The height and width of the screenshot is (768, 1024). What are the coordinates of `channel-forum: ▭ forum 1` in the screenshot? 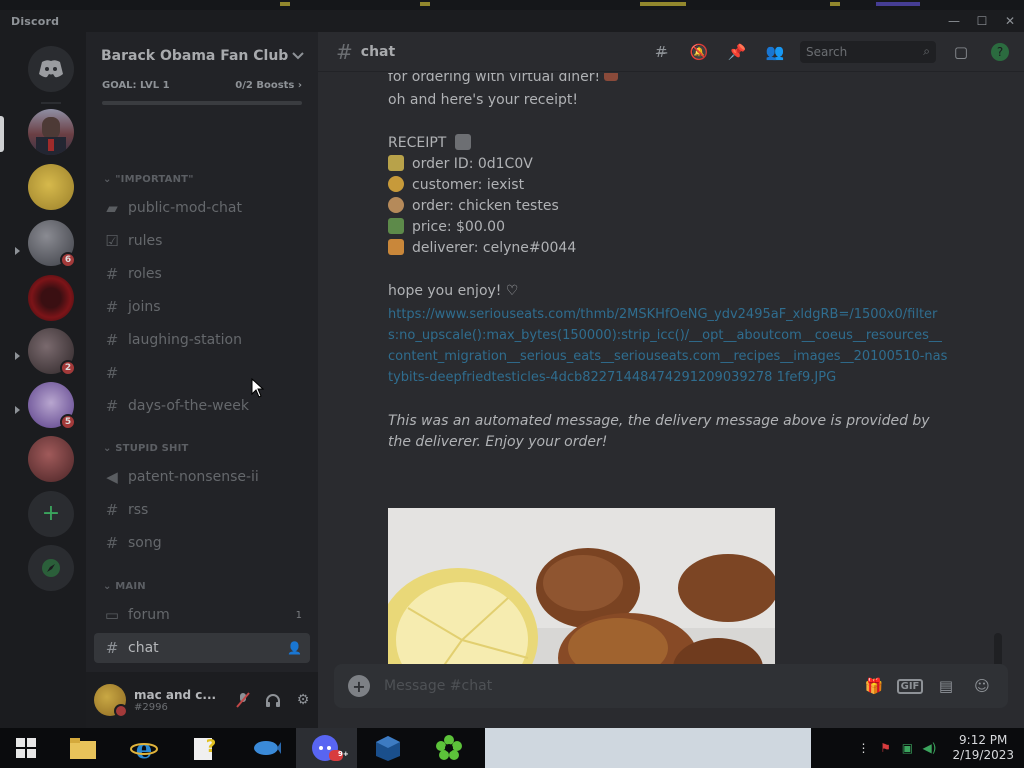 It's located at (202, 615).